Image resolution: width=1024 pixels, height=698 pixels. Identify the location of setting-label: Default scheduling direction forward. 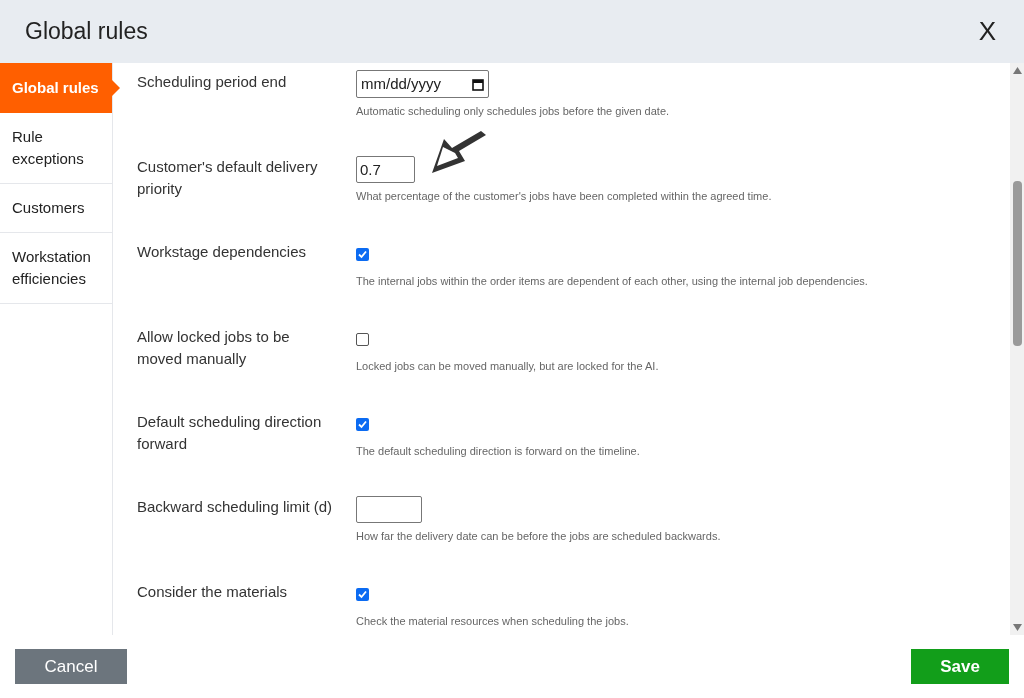
(230, 433).